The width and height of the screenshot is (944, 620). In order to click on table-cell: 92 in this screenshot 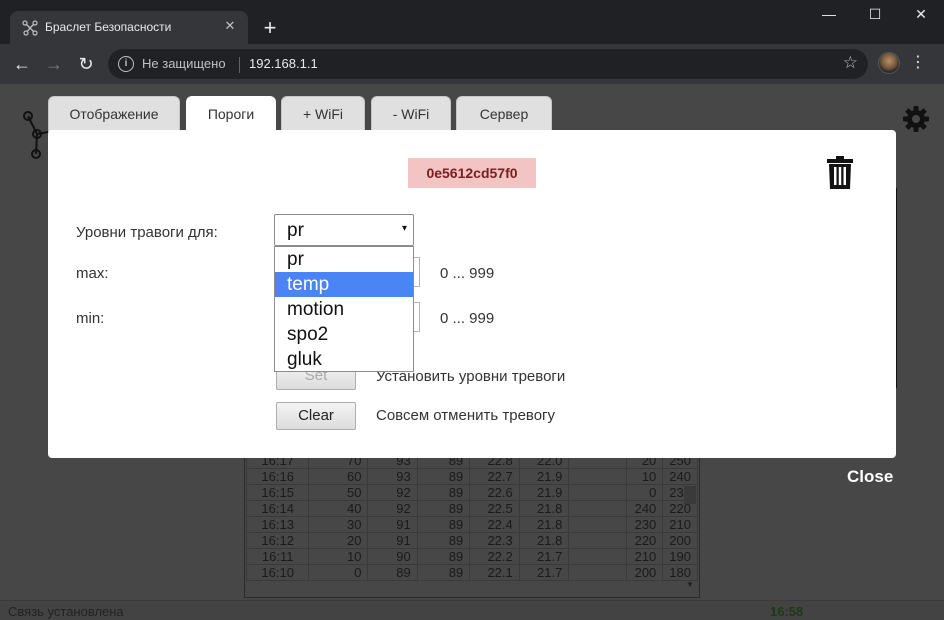, I will do `click(392, 508)`.